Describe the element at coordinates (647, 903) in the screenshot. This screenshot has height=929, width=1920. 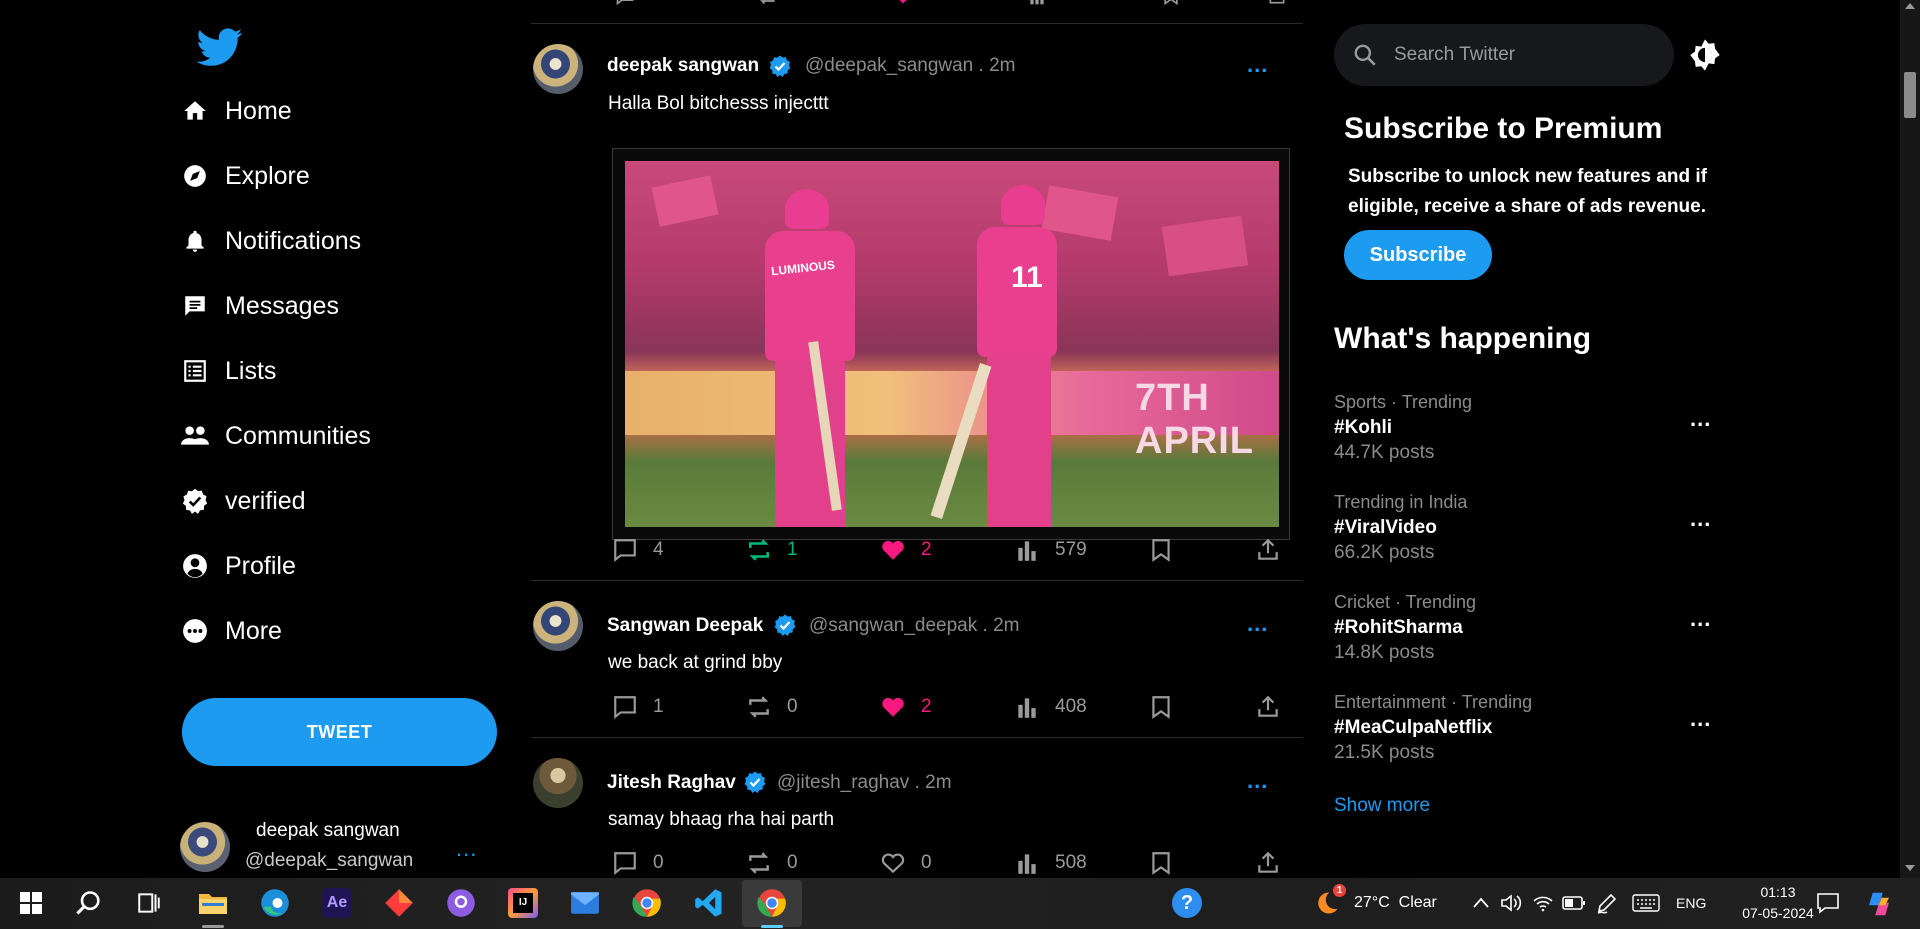
I see `chrome-icon` at that location.